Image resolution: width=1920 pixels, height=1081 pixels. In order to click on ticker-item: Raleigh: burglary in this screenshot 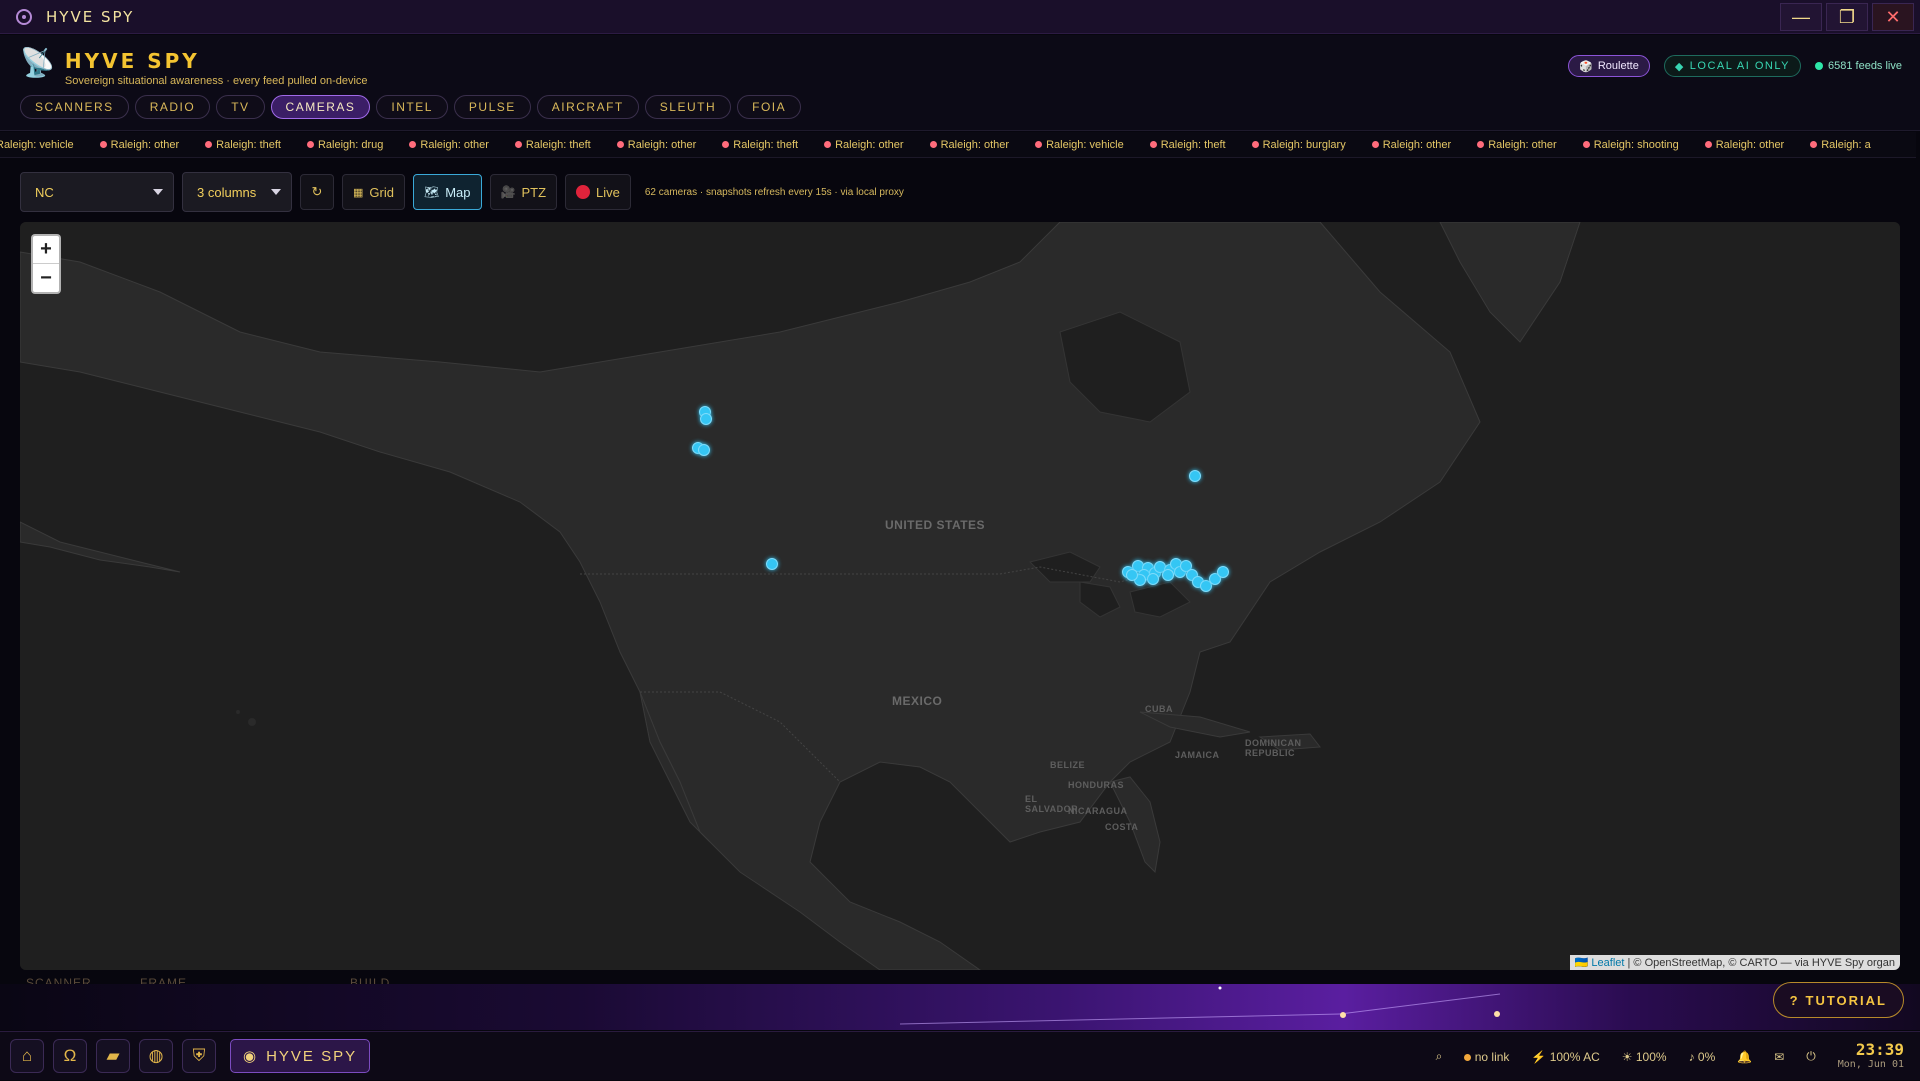, I will do `click(1298, 145)`.